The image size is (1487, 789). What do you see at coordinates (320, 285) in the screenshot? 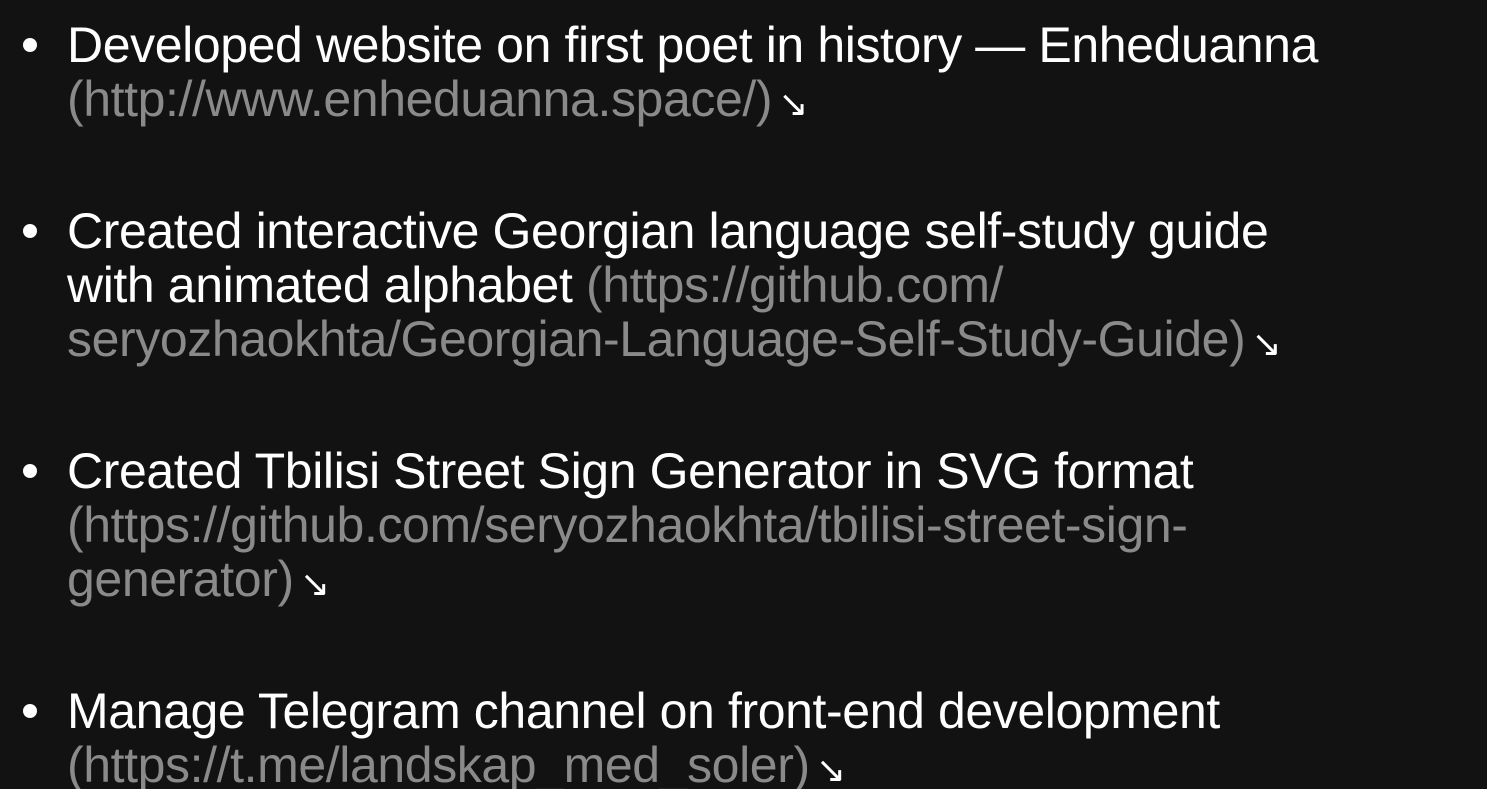
I see `project-description-continued: with animated alphabet` at bounding box center [320, 285].